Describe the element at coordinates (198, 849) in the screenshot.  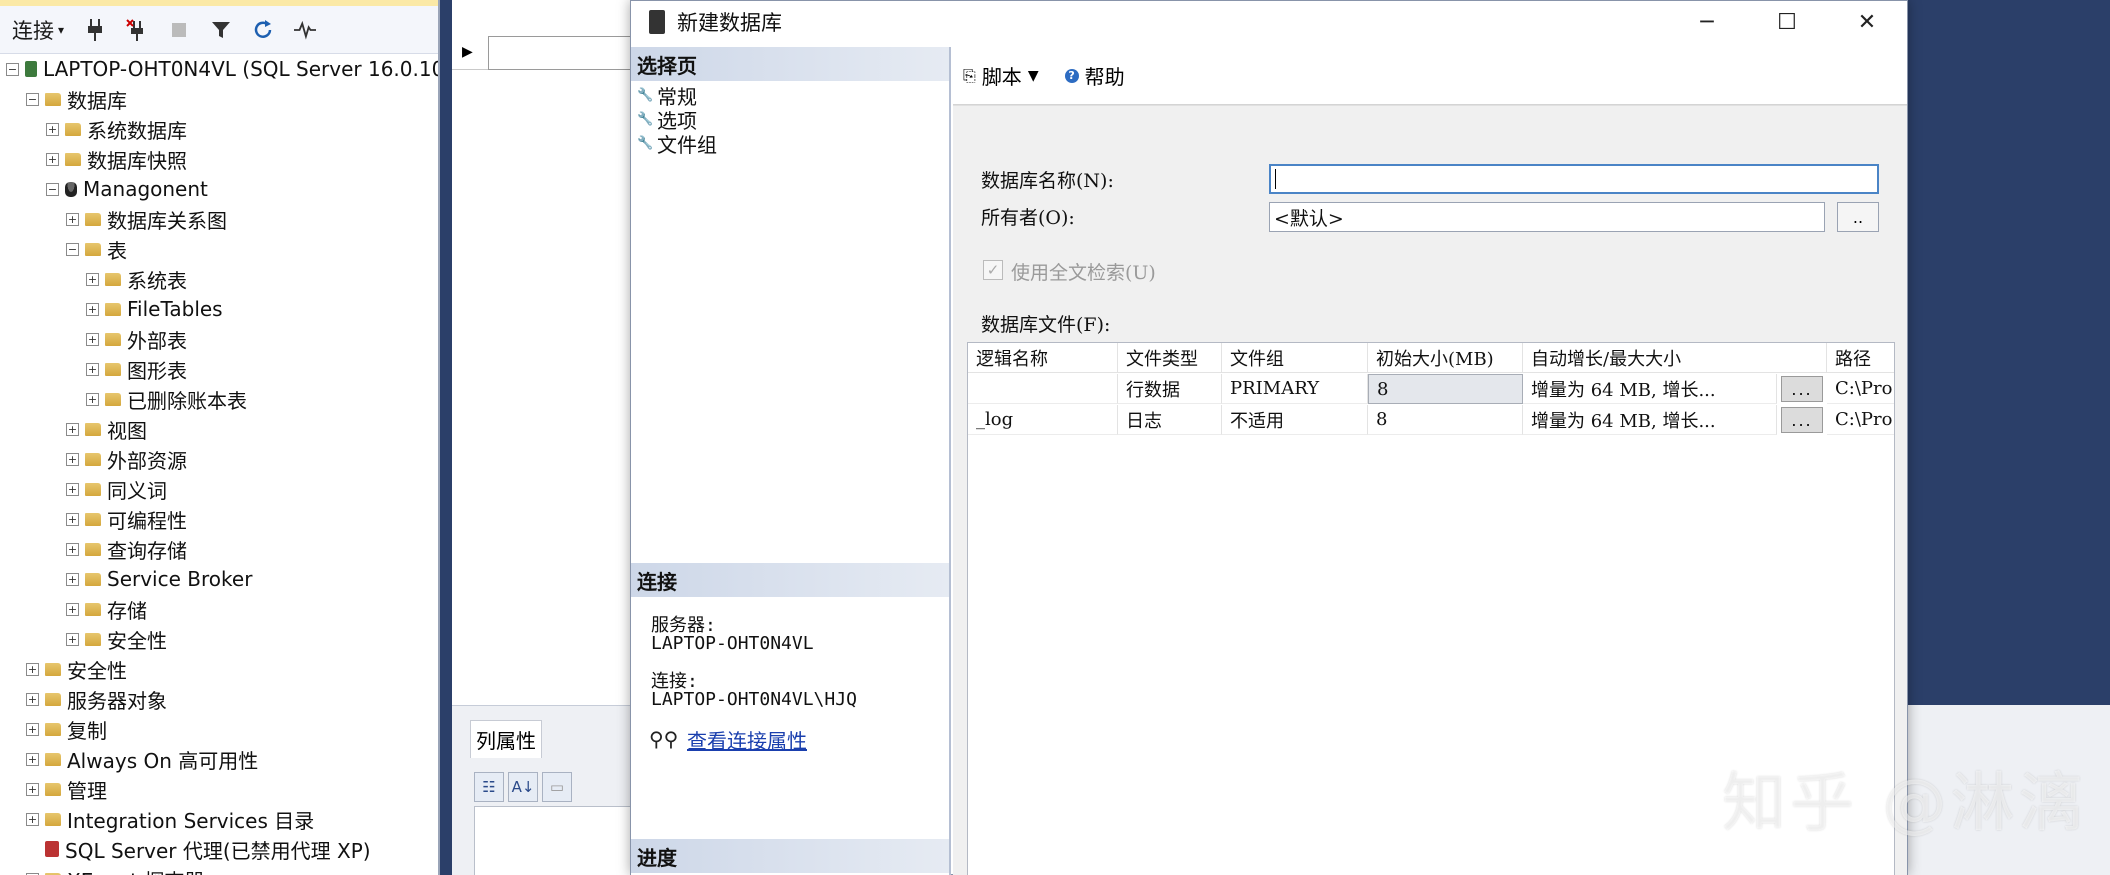
I see `tree-node: SQL Server 代理(已禁用代理 XP)` at that location.